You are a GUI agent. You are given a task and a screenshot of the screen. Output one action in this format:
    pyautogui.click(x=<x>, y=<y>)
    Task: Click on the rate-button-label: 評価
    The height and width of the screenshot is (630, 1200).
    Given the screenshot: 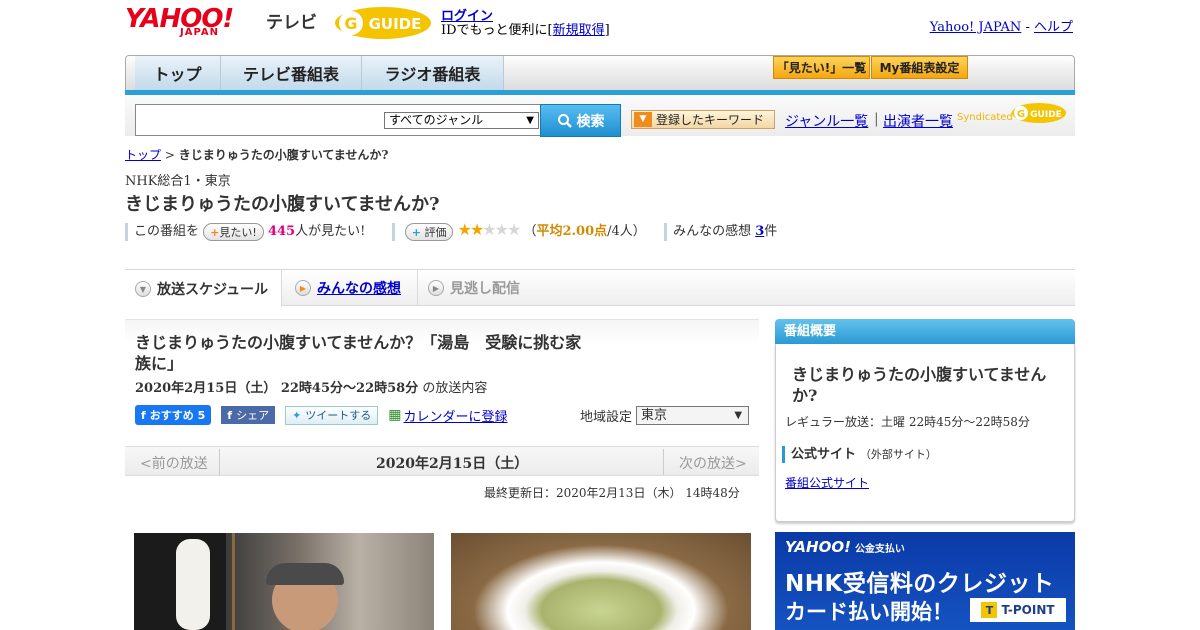 What is the action you would take?
    pyautogui.click(x=435, y=232)
    